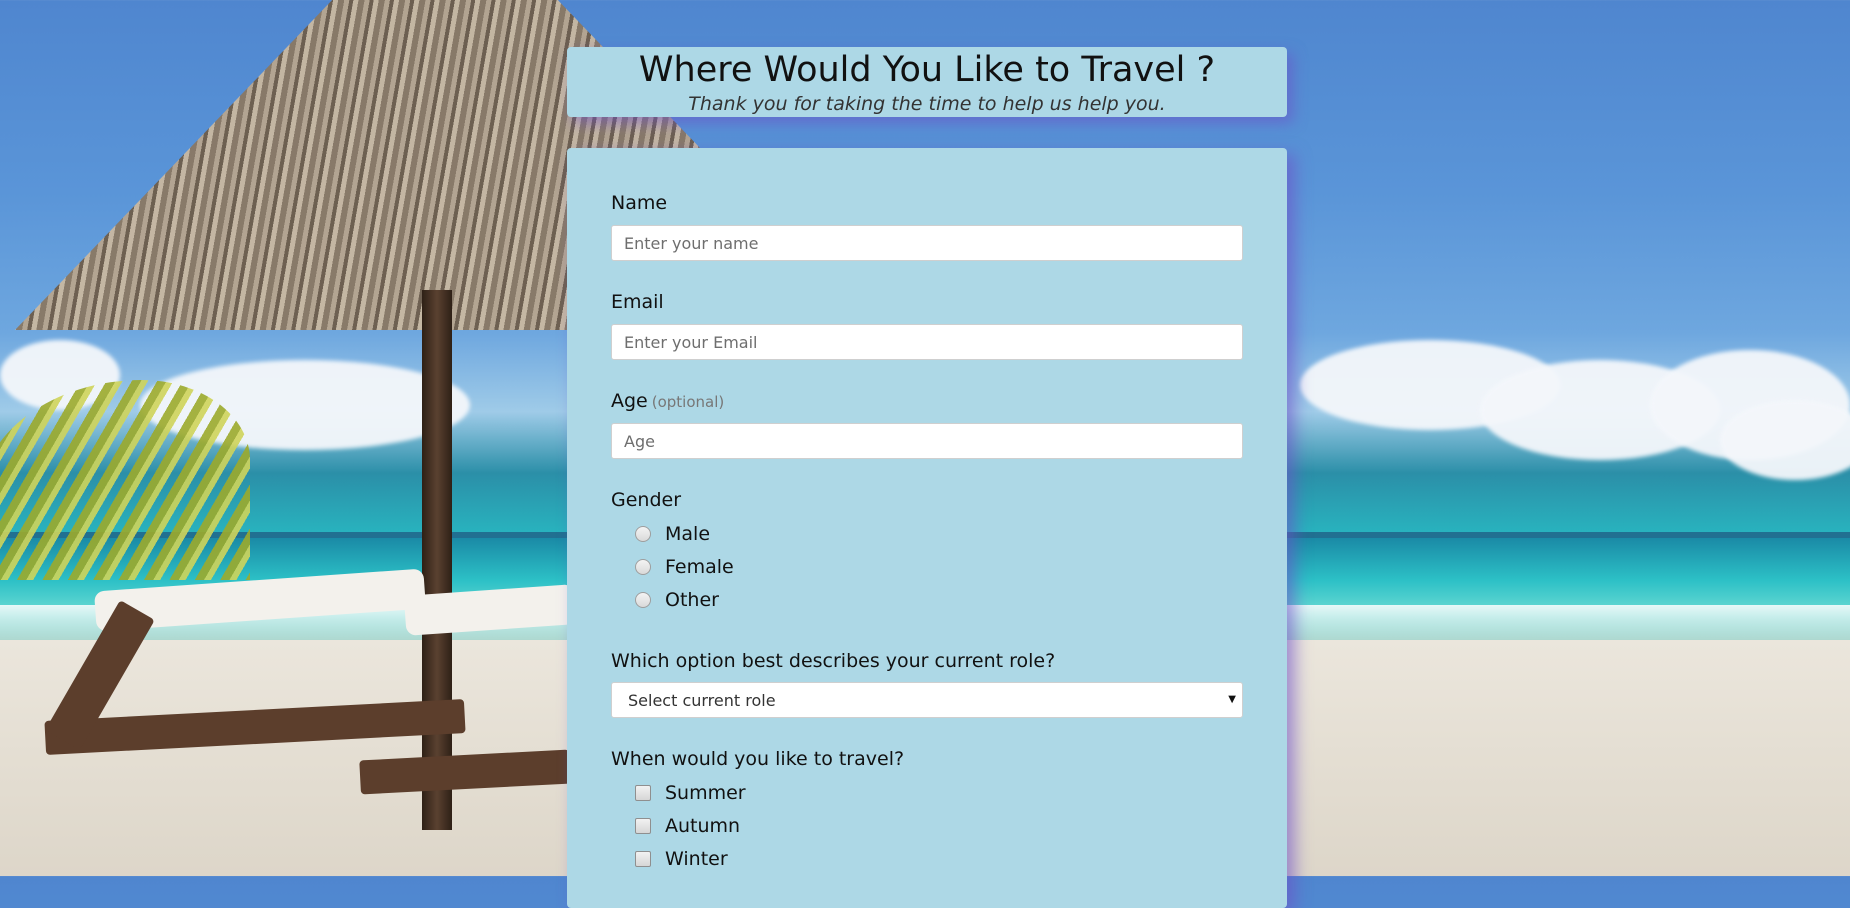 Image resolution: width=1850 pixels, height=908 pixels. What do you see at coordinates (699, 567) in the screenshot?
I see `gender-option-label: Female` at bounding box center [699, 567].